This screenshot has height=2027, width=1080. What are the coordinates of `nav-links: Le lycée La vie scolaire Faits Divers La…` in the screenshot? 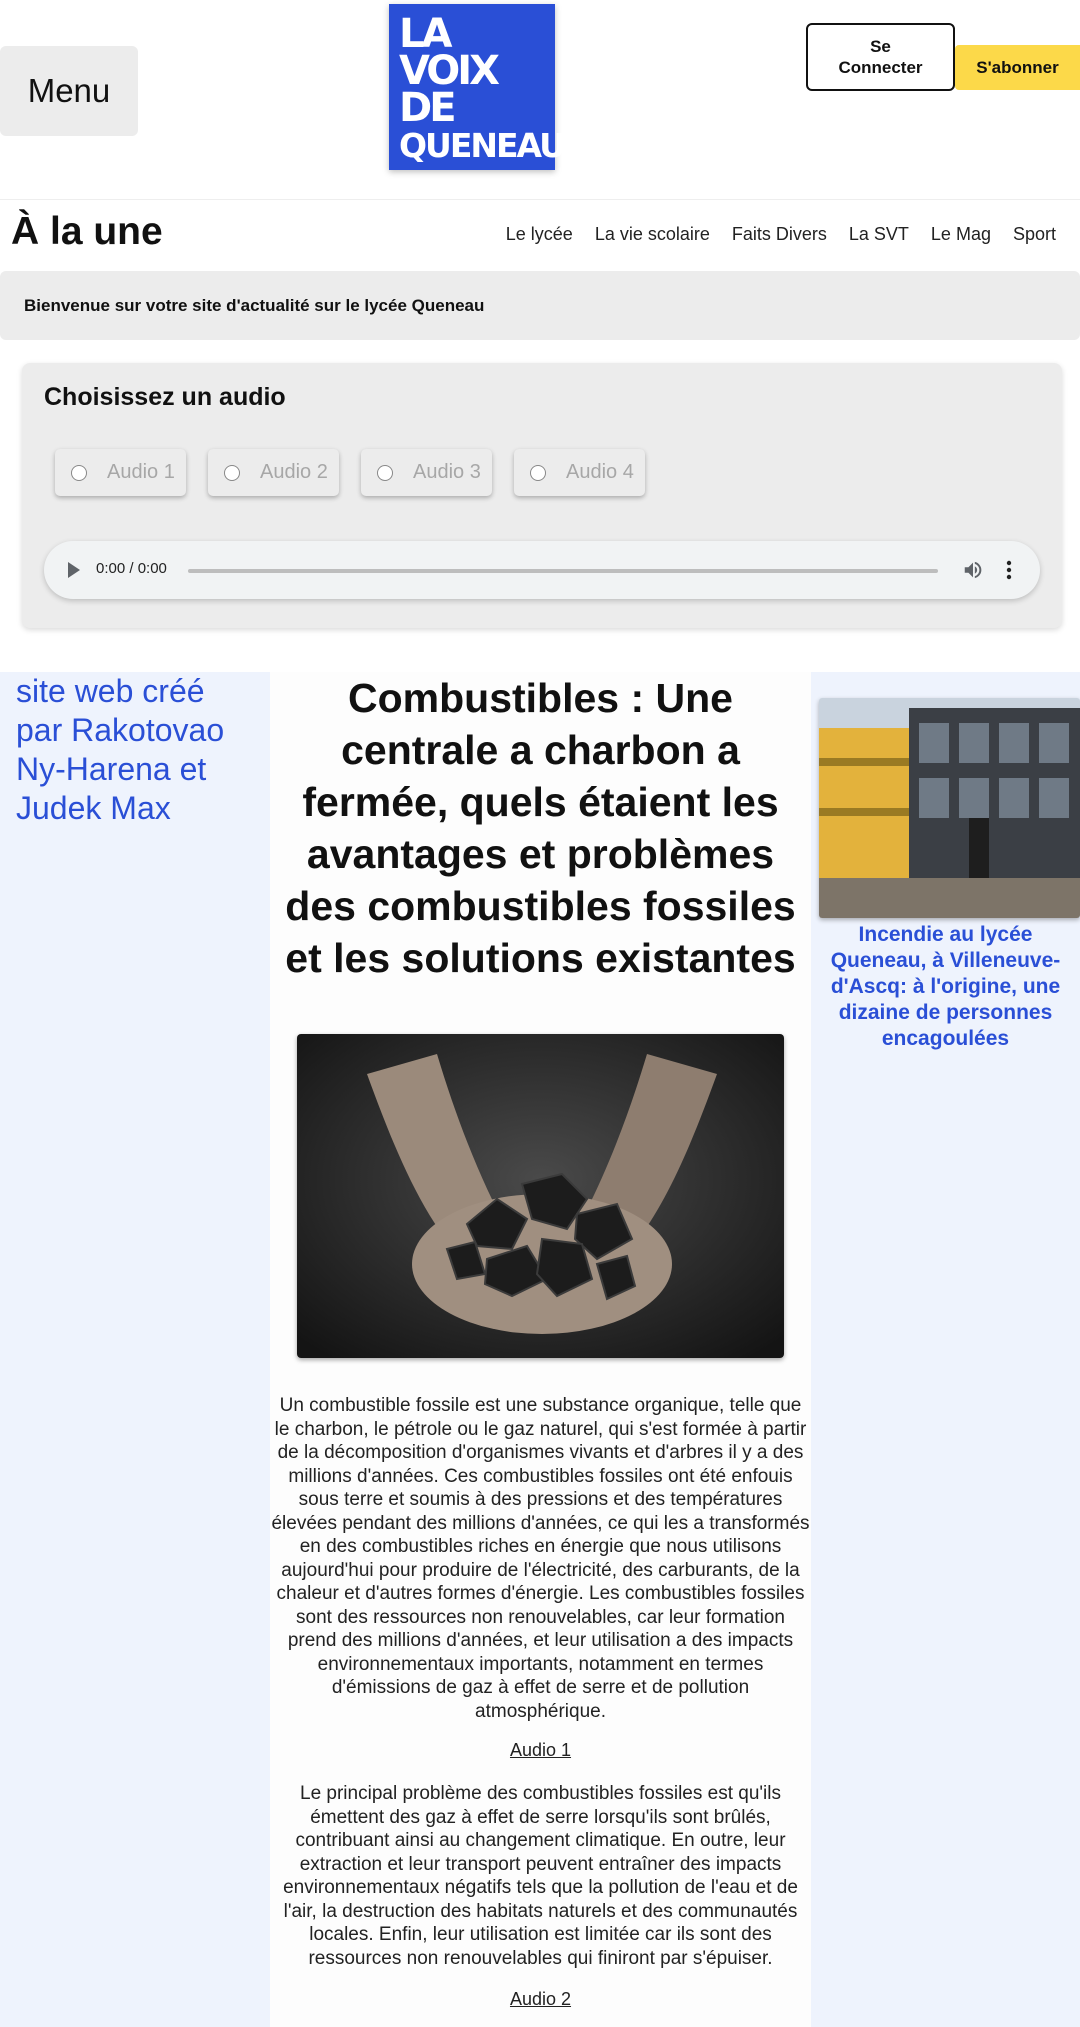 It's located at (770, 234).